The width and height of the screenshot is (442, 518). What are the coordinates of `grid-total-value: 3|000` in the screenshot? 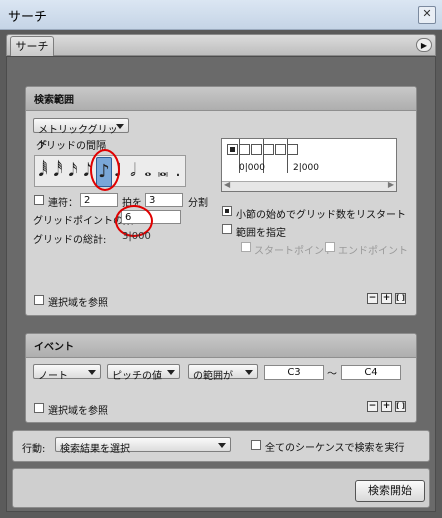 It's located at (136, 236).